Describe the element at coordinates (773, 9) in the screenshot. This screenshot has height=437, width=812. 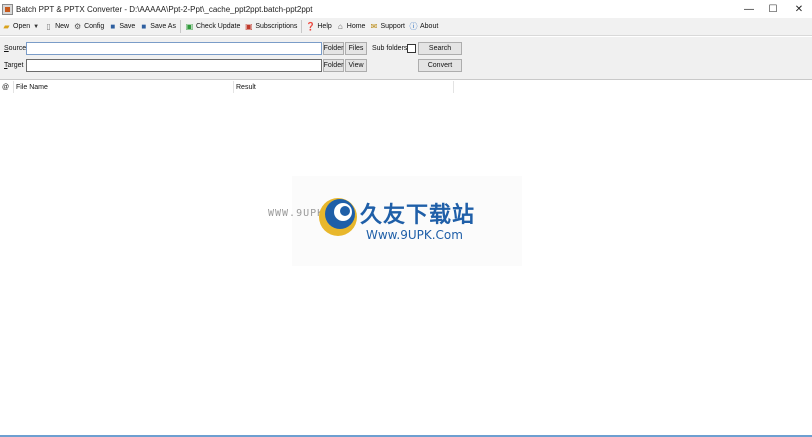
I see `maximize-button: ☐` at that location.